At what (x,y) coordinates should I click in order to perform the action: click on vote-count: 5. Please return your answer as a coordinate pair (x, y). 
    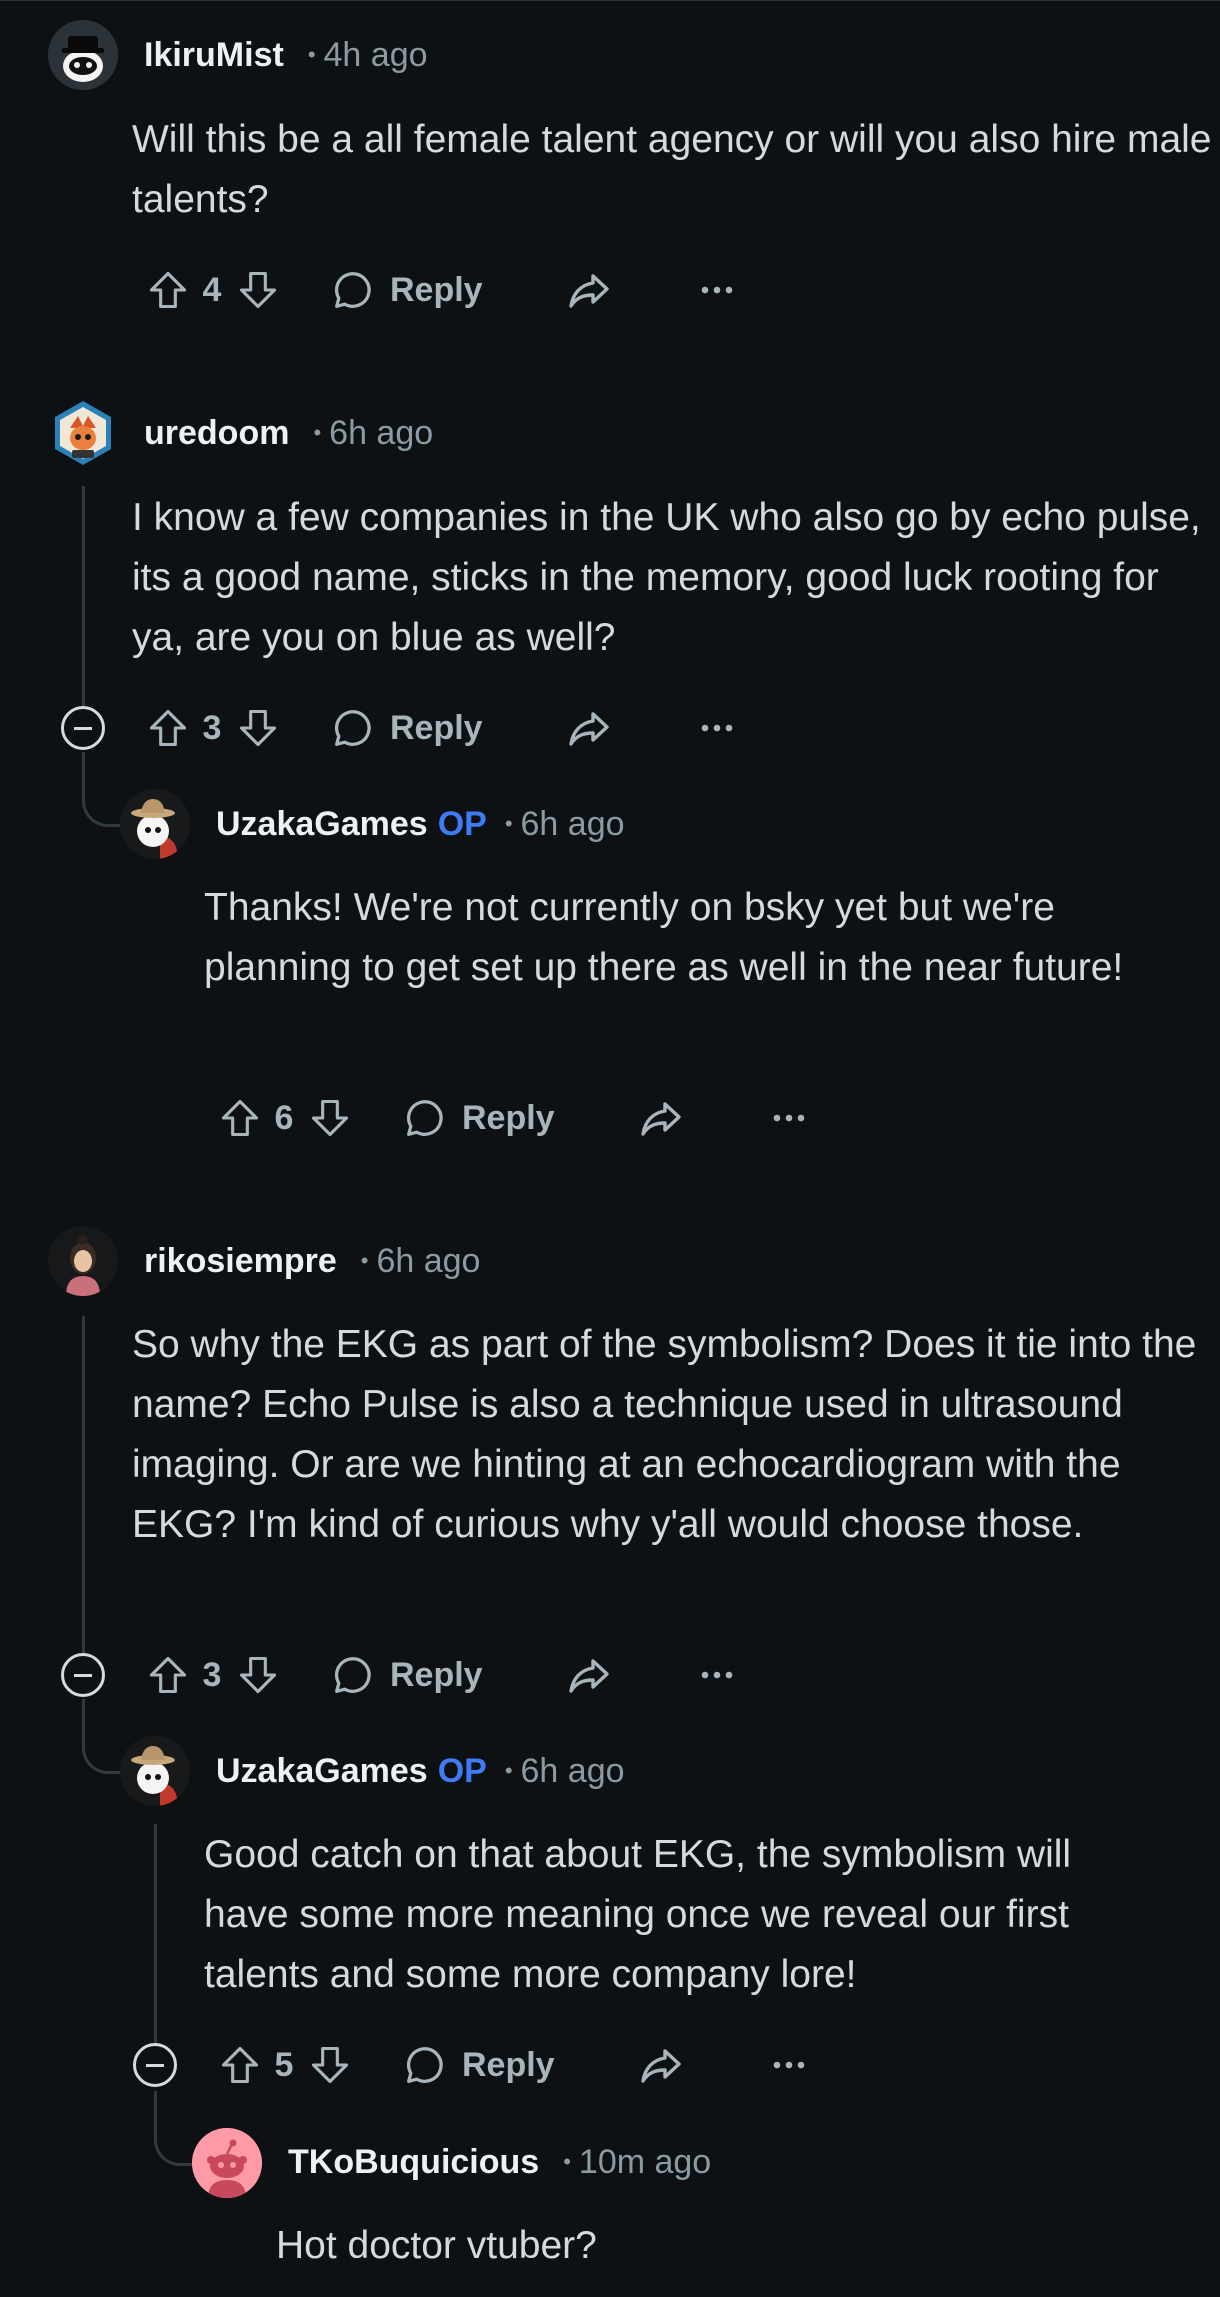
    Looking at the image, I should click on (284, 2064).